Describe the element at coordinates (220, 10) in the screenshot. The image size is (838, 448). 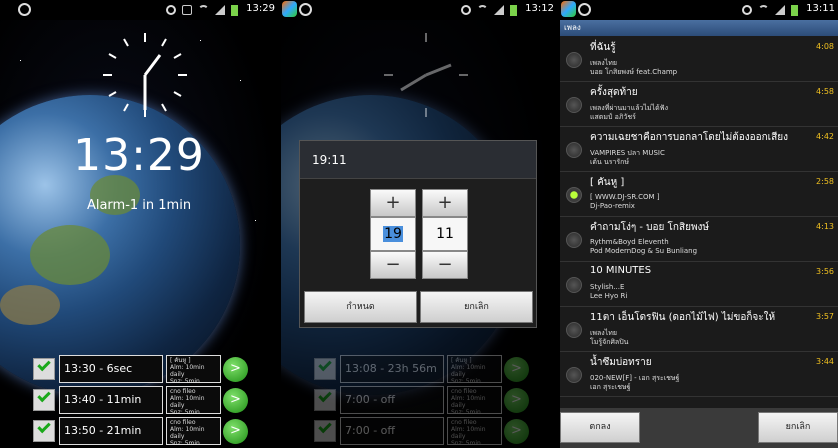
I see `signal-icon` at that location.